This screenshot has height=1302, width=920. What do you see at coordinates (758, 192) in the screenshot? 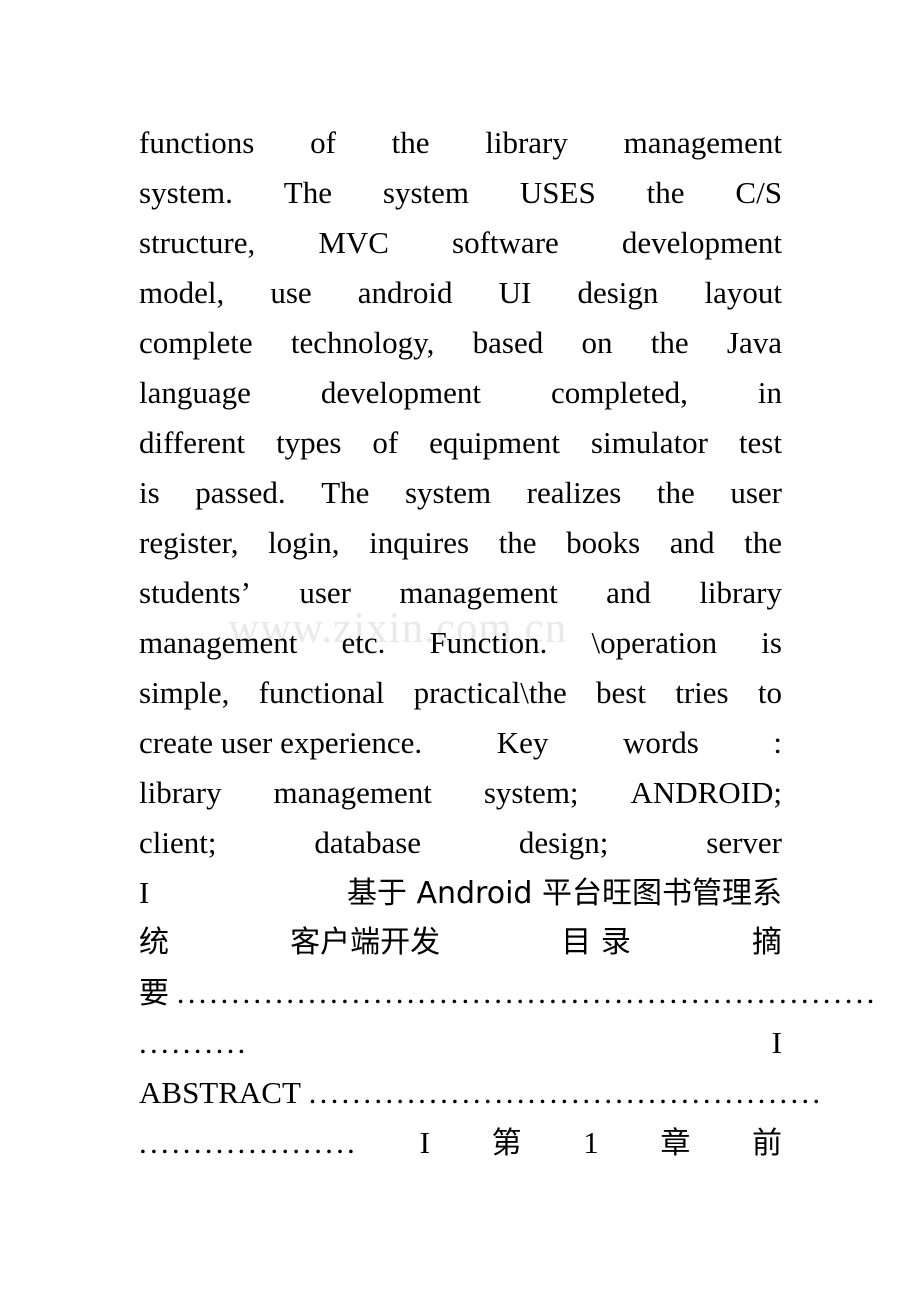
I see `text-run: C/S` at bounding box center [758, 192].